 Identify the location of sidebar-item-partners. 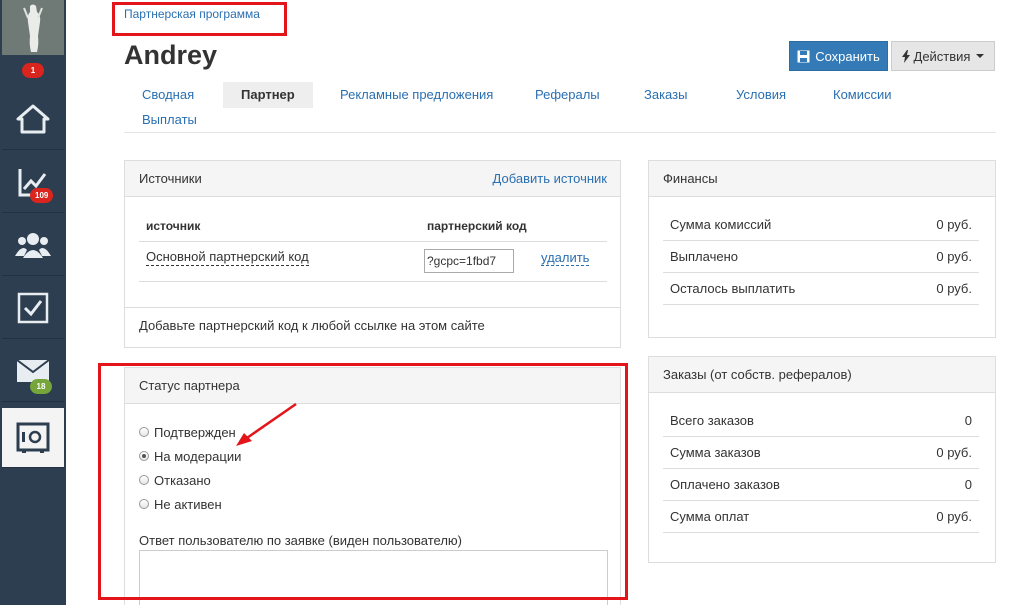
(33, 245).